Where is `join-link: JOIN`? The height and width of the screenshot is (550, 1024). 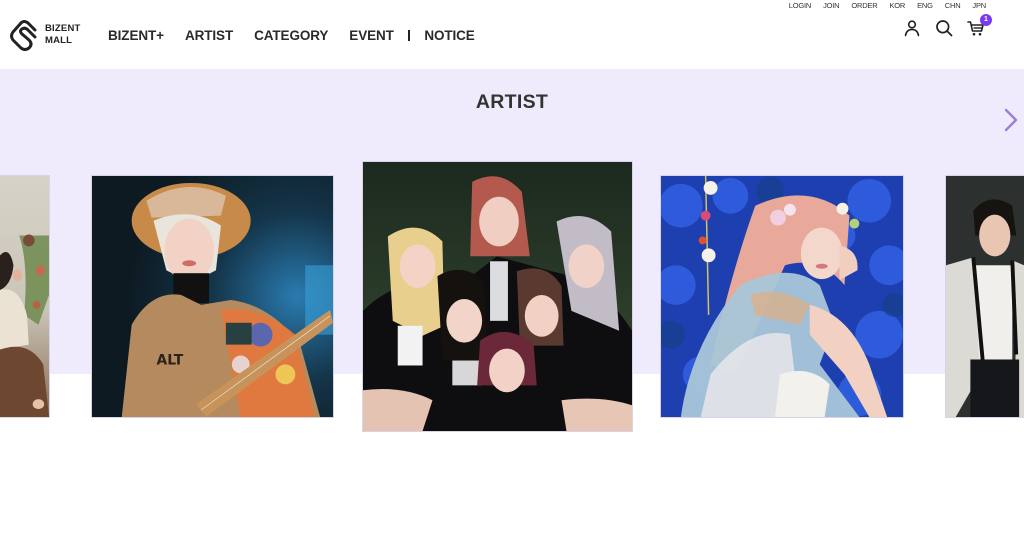
join-link: JOIN is located at coordinates (831, 5).